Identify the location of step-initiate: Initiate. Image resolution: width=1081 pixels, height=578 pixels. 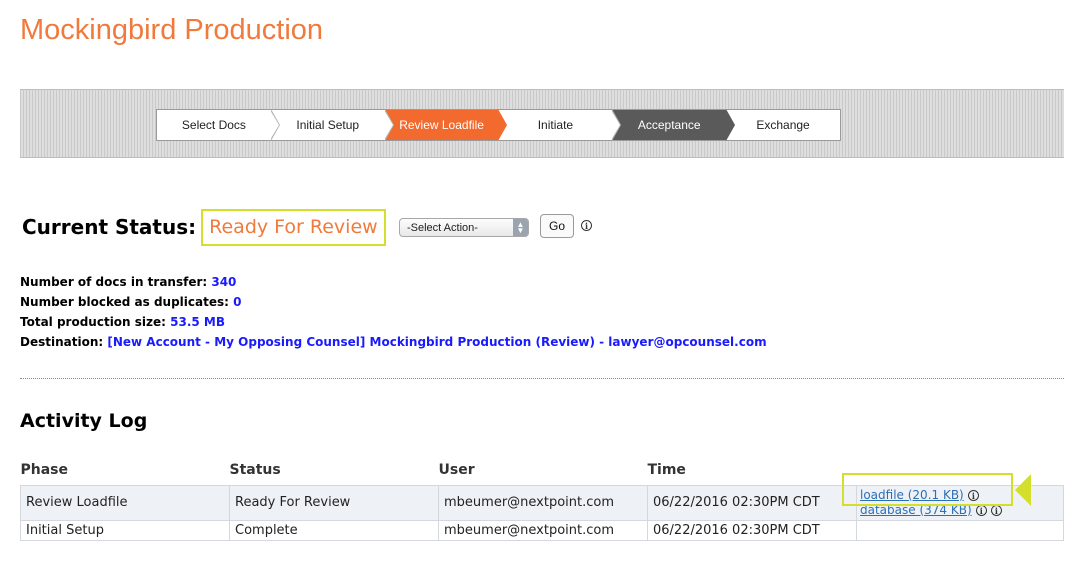
(560, 125).